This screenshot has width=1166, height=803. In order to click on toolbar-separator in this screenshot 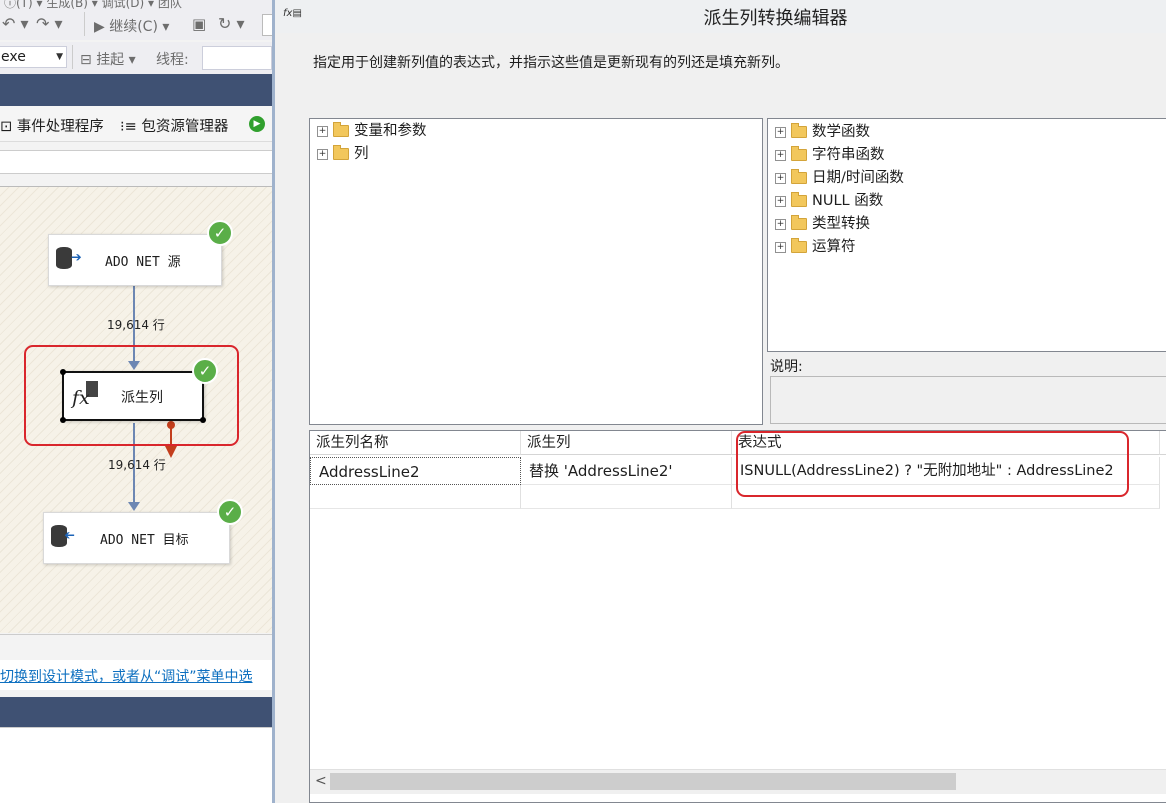, I will do `click(84, 24)`.